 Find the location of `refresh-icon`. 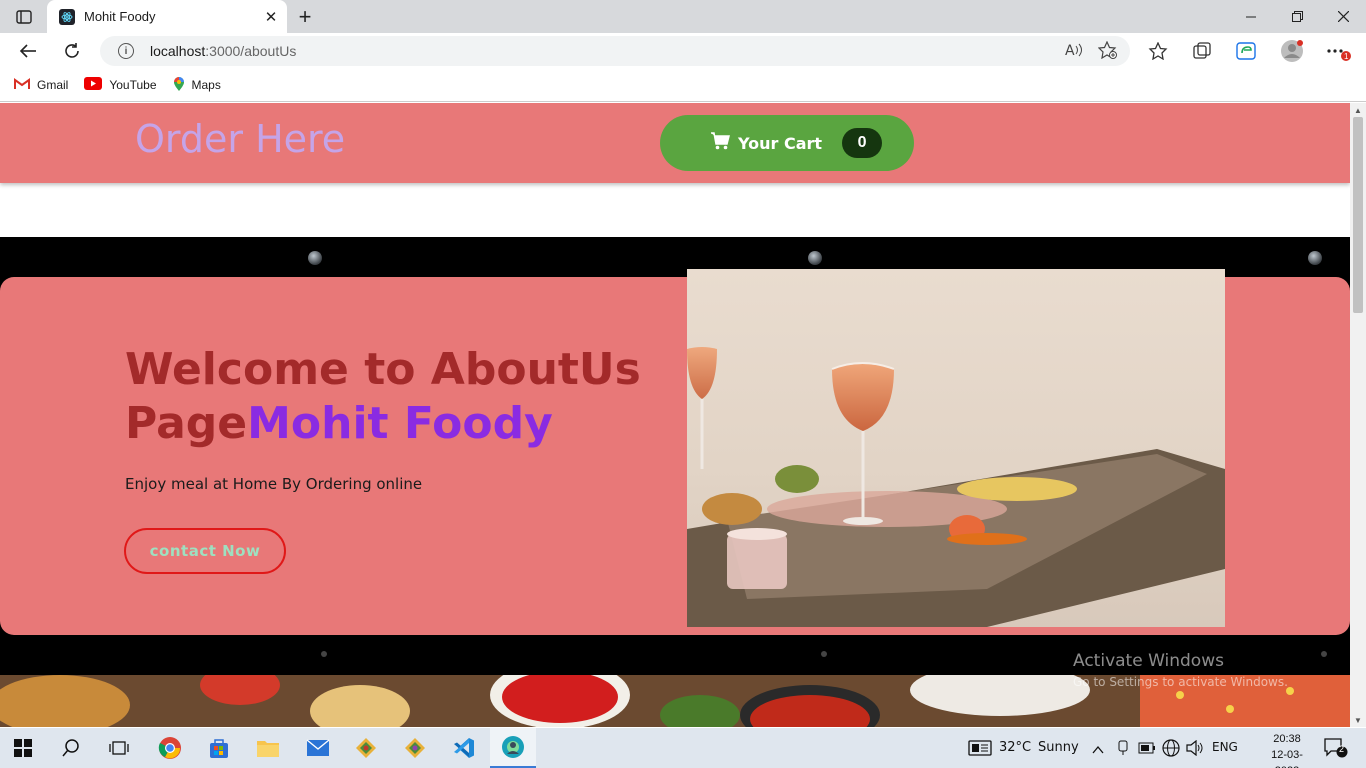

refresh-icon is located at coordinates (72, 51).